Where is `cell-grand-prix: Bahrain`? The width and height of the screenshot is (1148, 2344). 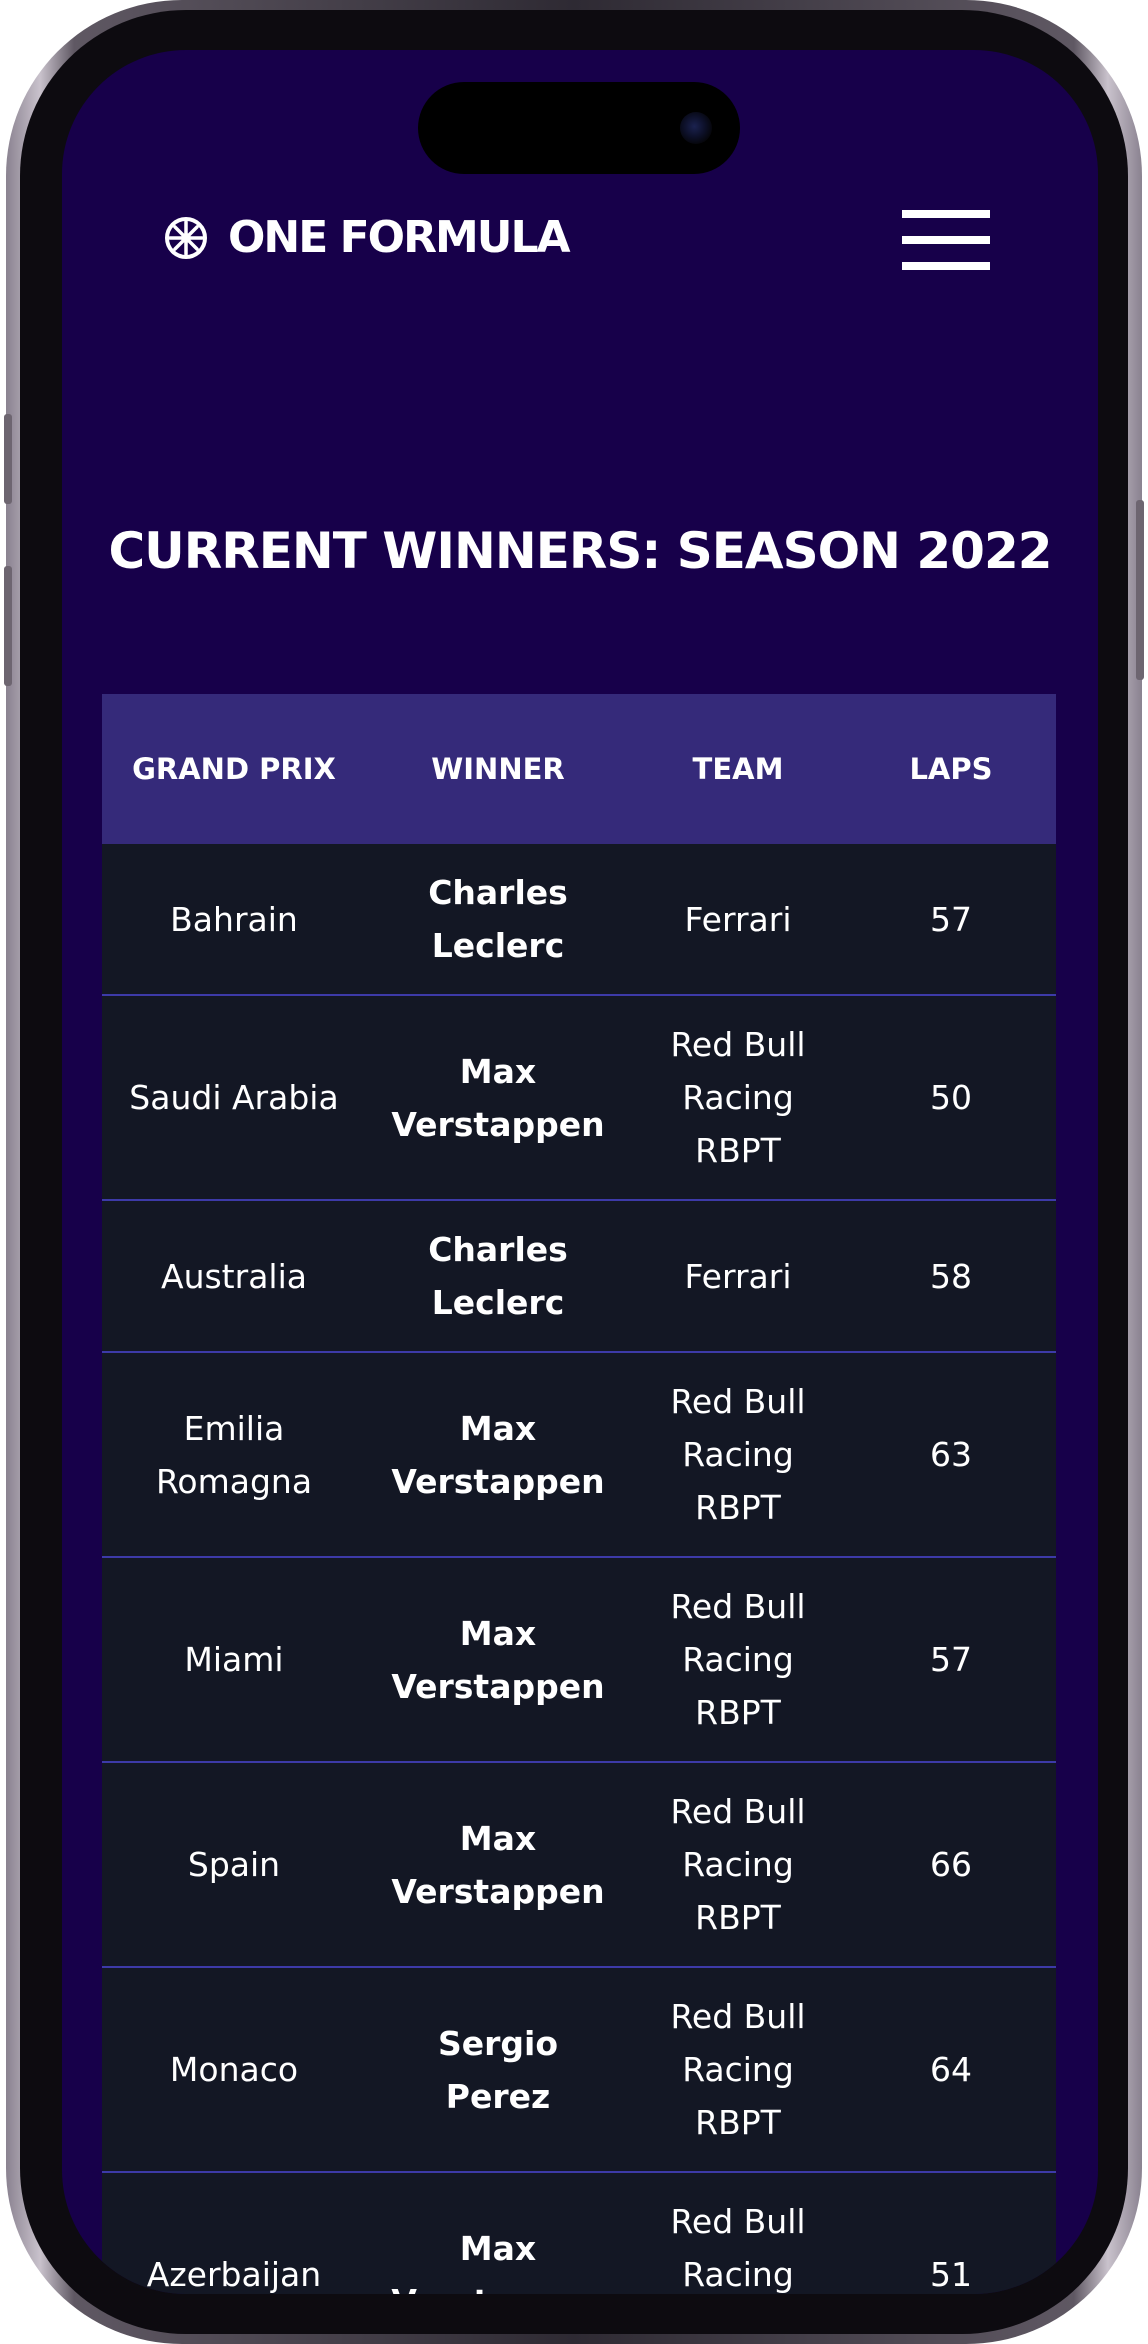 cell-grand-prix: Bahrain is located at coordinates (234, 920).